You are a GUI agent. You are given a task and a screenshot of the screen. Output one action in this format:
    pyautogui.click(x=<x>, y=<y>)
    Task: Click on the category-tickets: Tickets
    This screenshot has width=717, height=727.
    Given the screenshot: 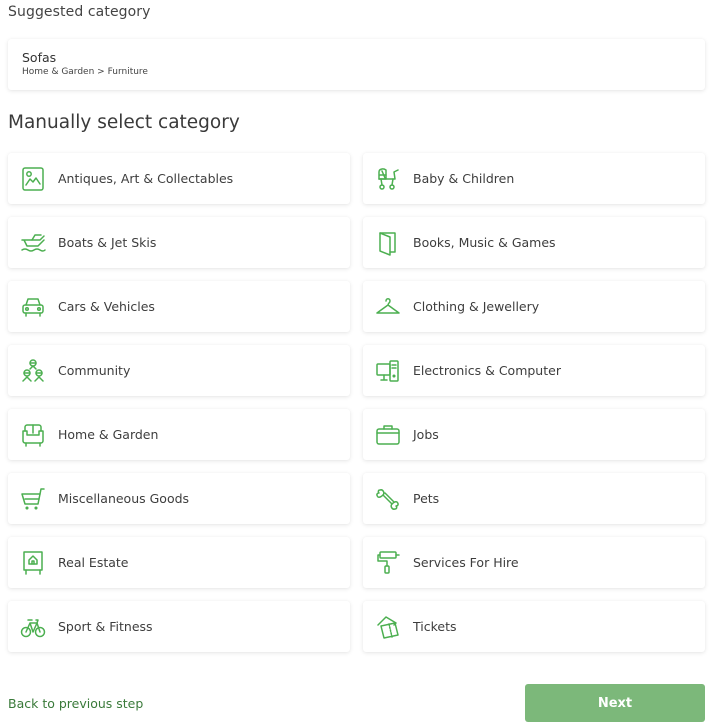 What is the action you would take?
    pyautogui.click(x=534, y=626)
    